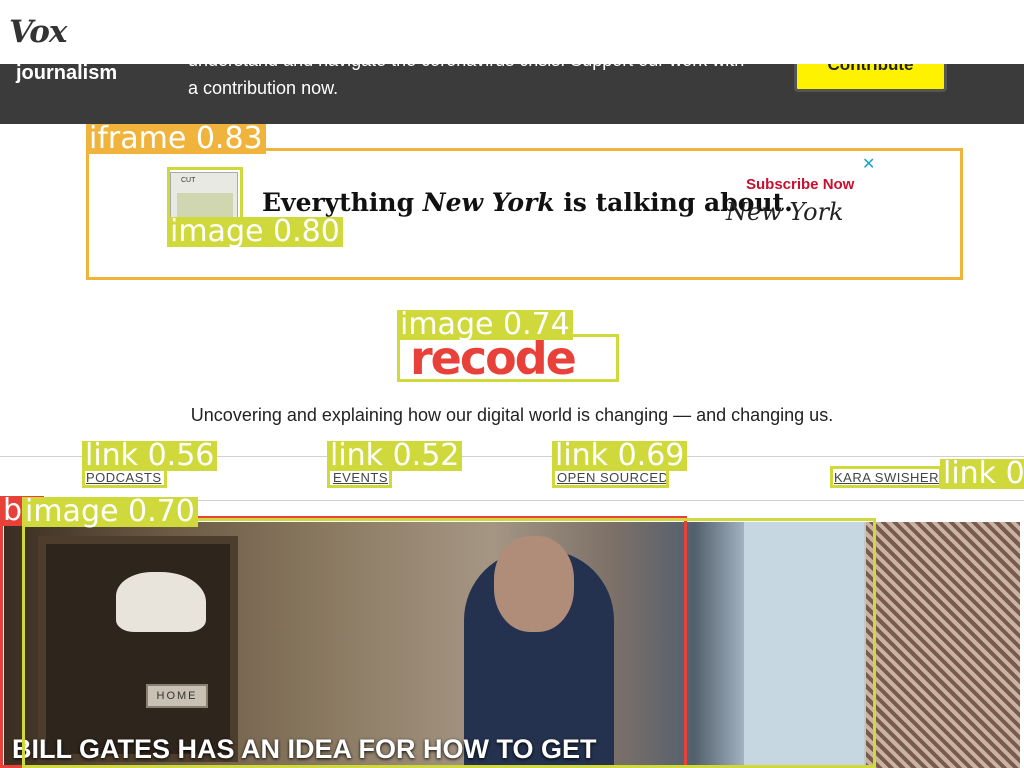  Describe the element at coordinates (800, 184) in the screenshot. I see `ad-subscribe-link: Subscribe Now` at that location.